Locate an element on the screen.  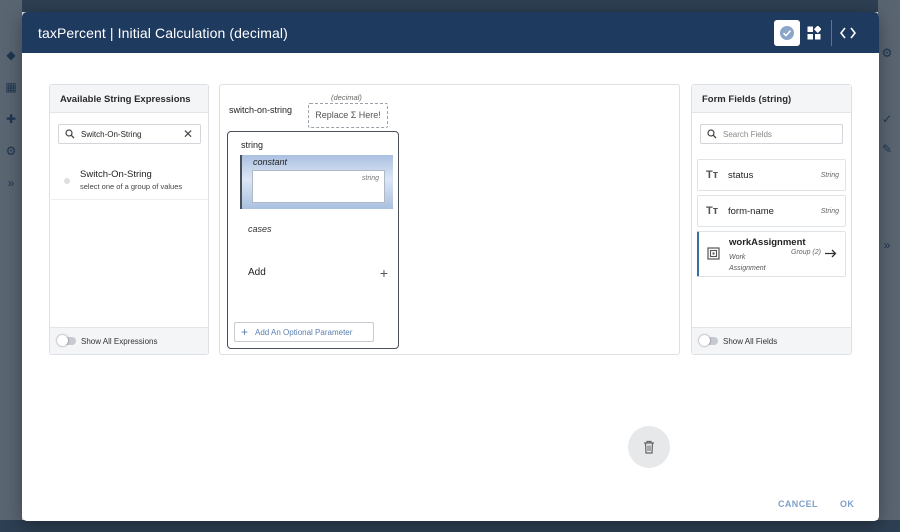
field-item-work-assignment: workAssignment Work Assignment Group (2) is located at coordinates (771, 254).